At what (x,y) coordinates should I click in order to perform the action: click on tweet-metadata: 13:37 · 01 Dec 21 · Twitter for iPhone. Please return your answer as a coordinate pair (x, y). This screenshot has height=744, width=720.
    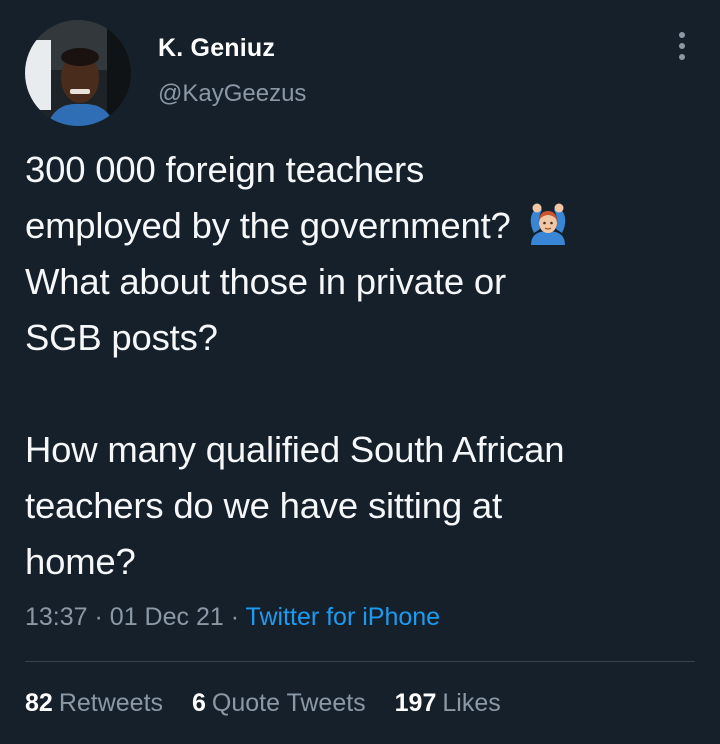
    Looking at the image, I should click on (232, 617).